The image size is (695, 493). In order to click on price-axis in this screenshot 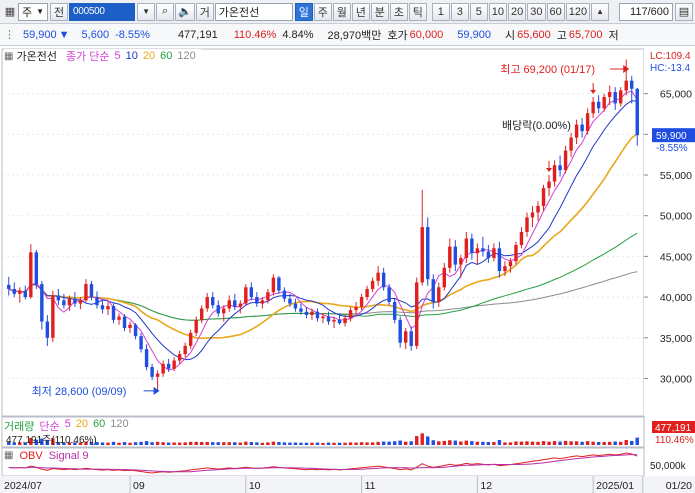, I will do `click(669, 232)`.